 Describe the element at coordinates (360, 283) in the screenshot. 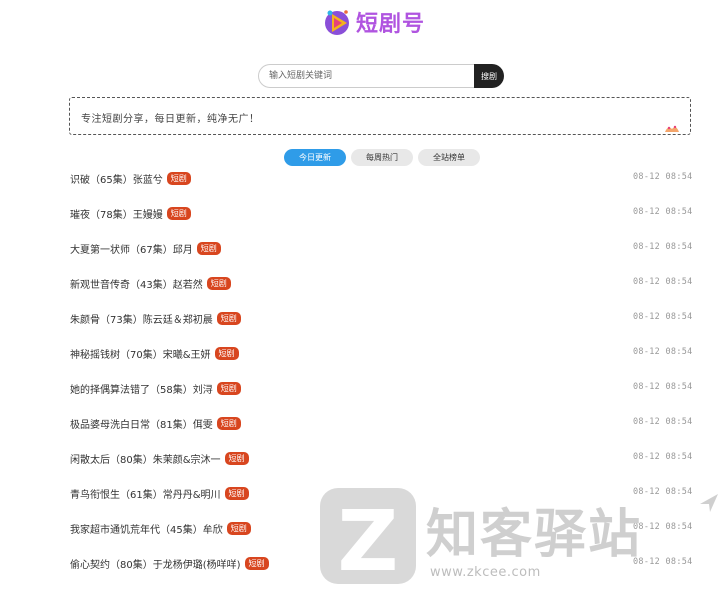

I see `list-item: 新观世音传奇（43集）赵若然 短剧 08-12 08:54` at that location.